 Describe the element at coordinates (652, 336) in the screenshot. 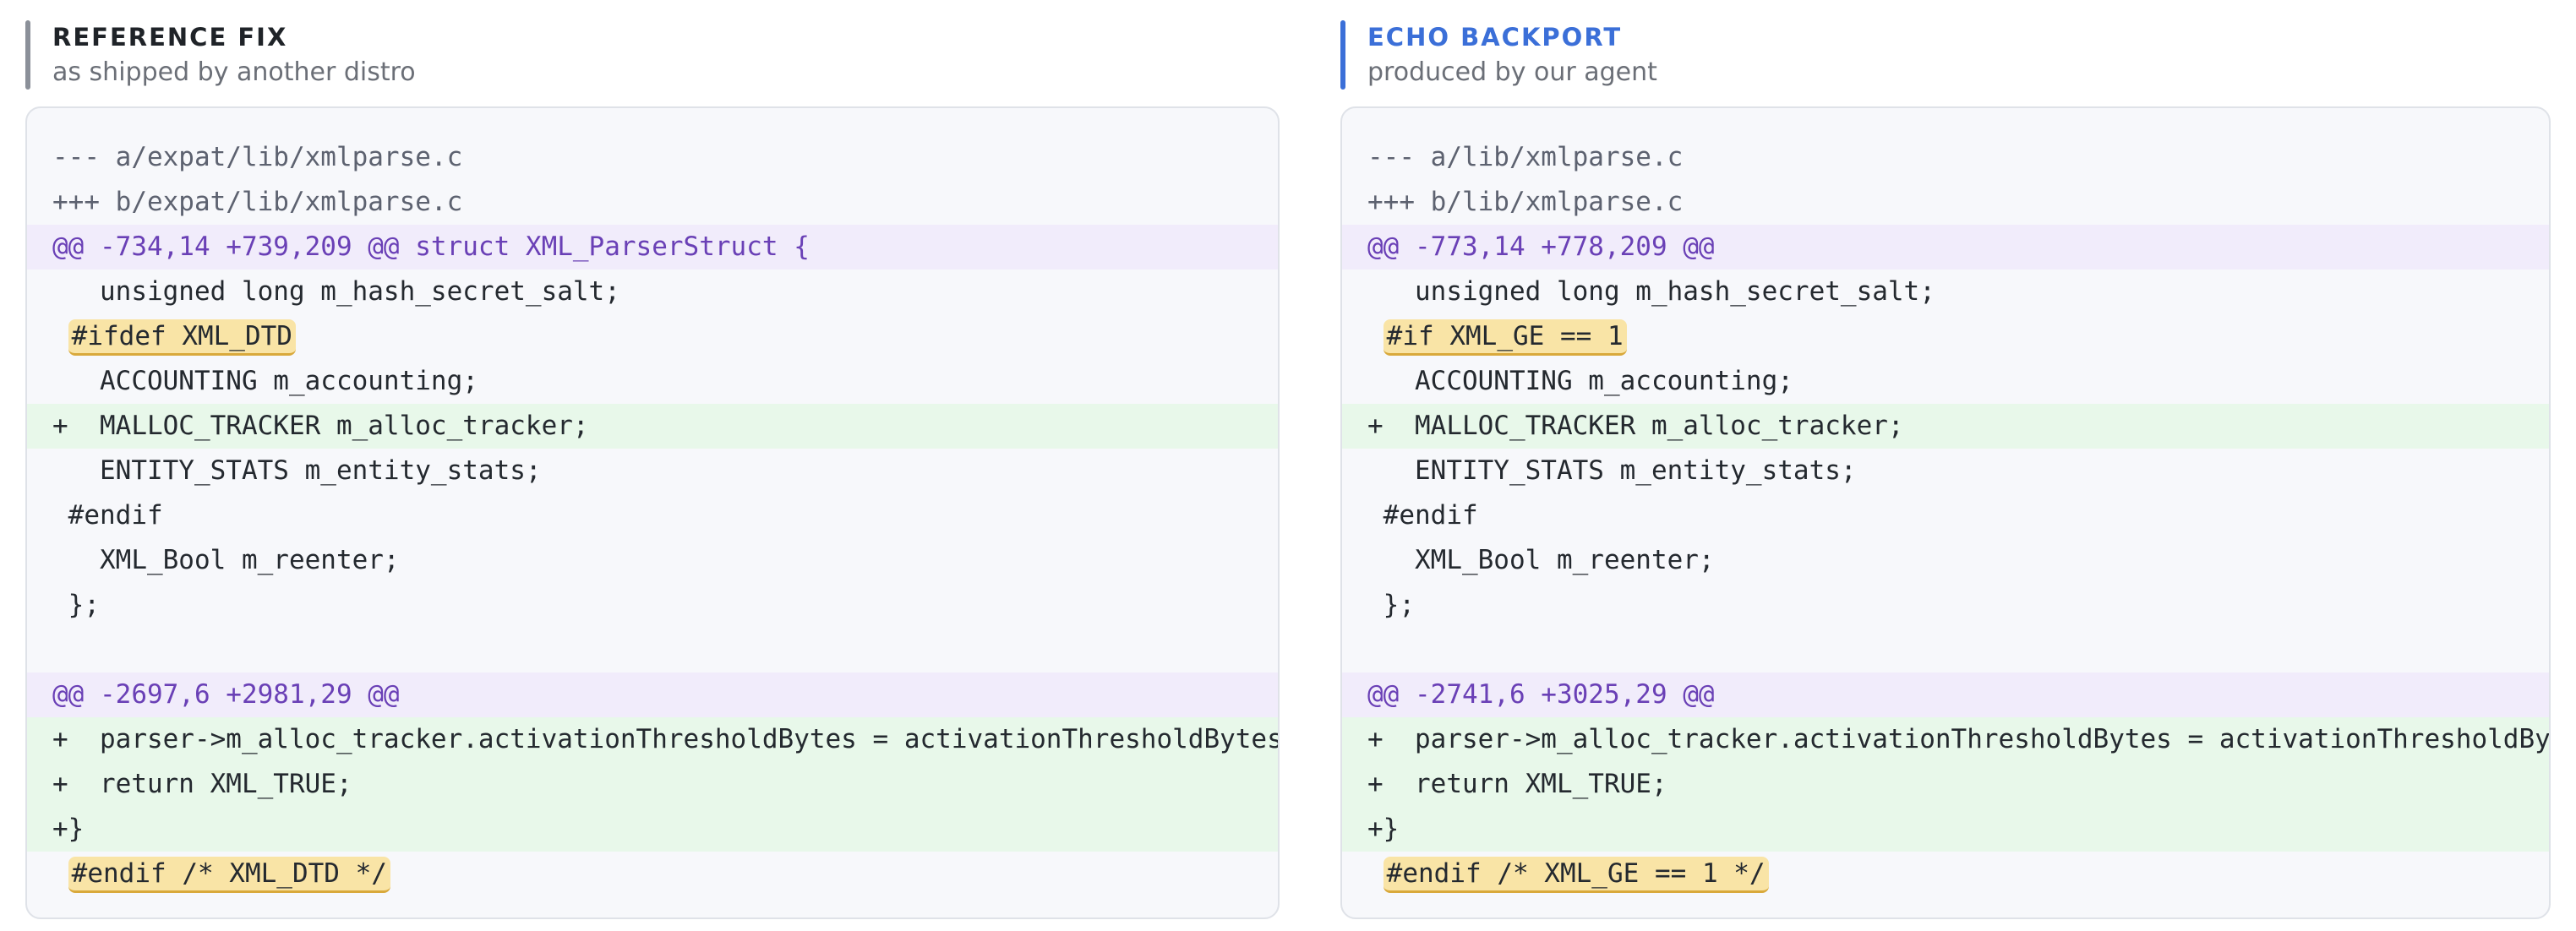

I see `diff-context-line: #ifdef XML_DTD` at that location.